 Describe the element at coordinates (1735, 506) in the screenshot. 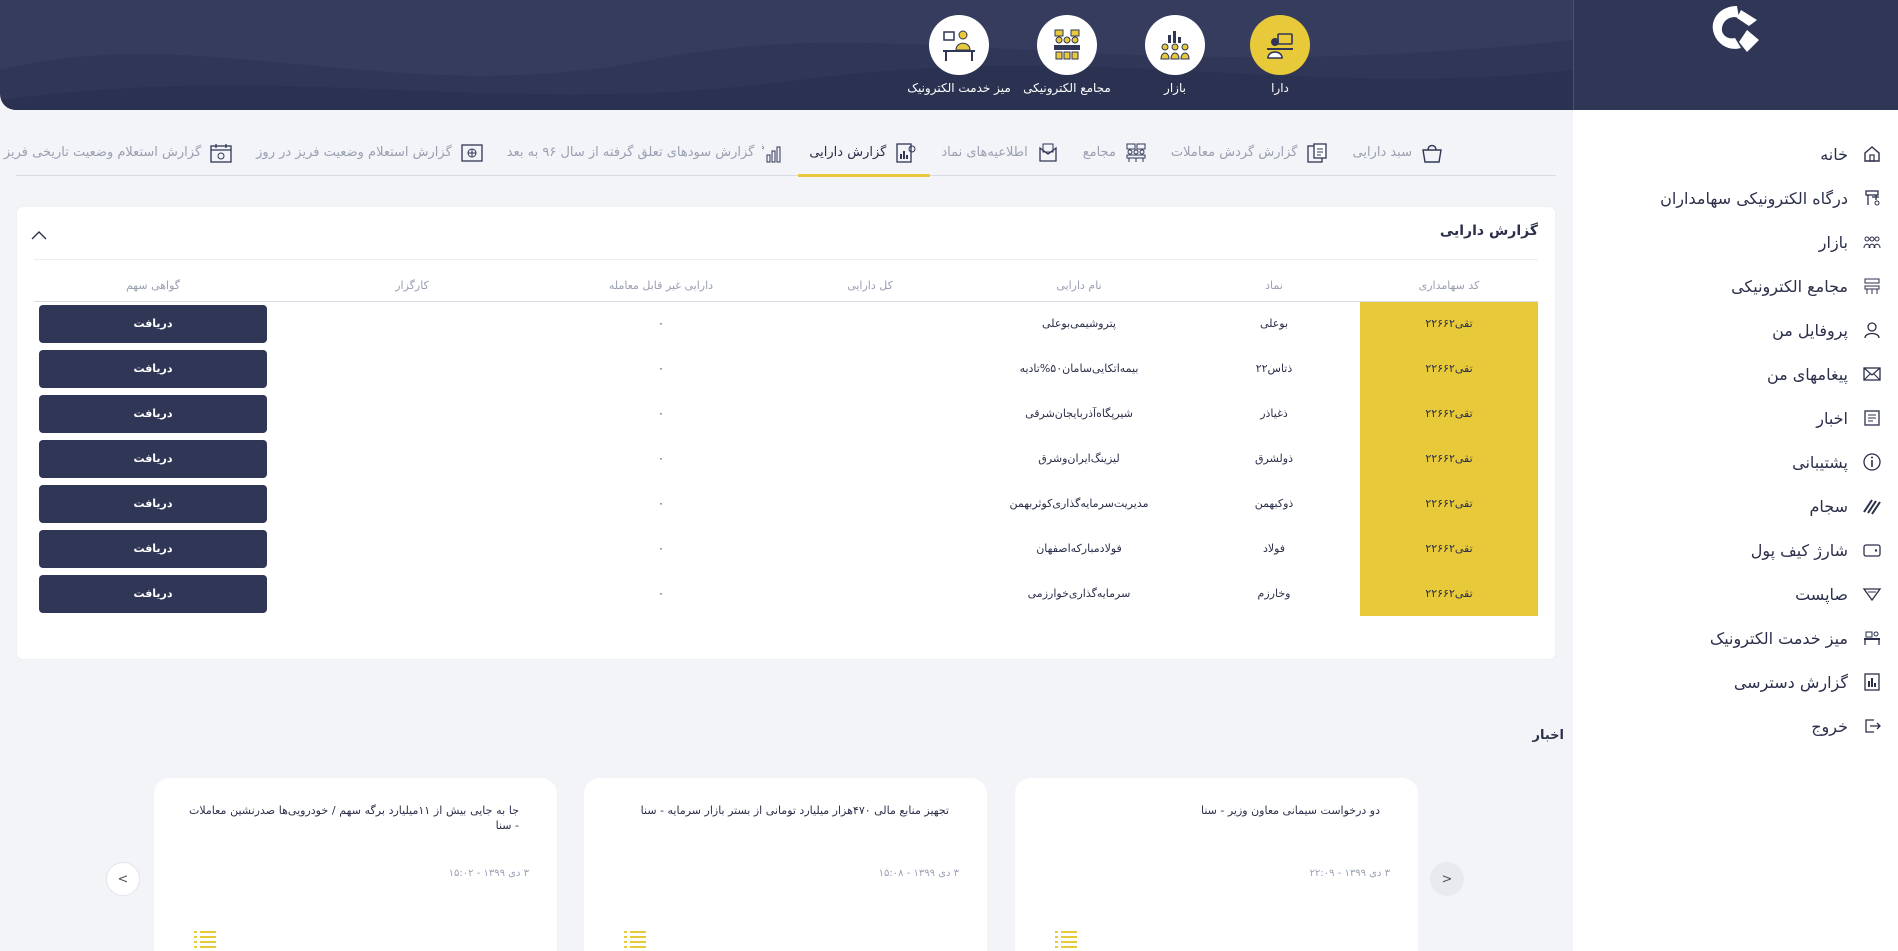

I see `sidebar-item-sejam: سجام` at that location.